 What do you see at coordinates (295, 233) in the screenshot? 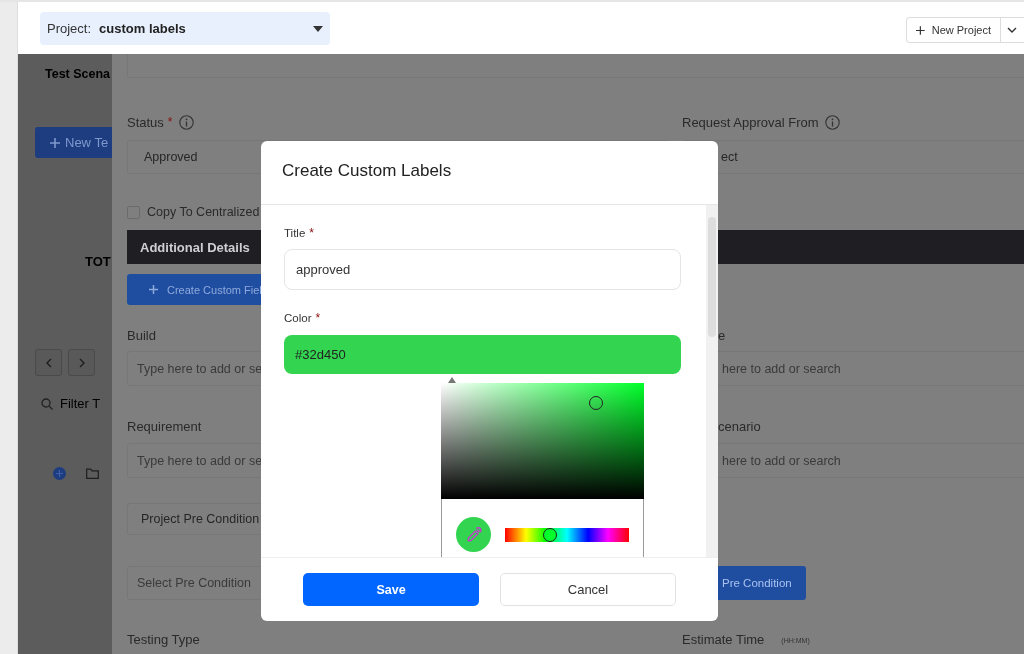
I see `field-label: Title` at bounding box center [295, 233].